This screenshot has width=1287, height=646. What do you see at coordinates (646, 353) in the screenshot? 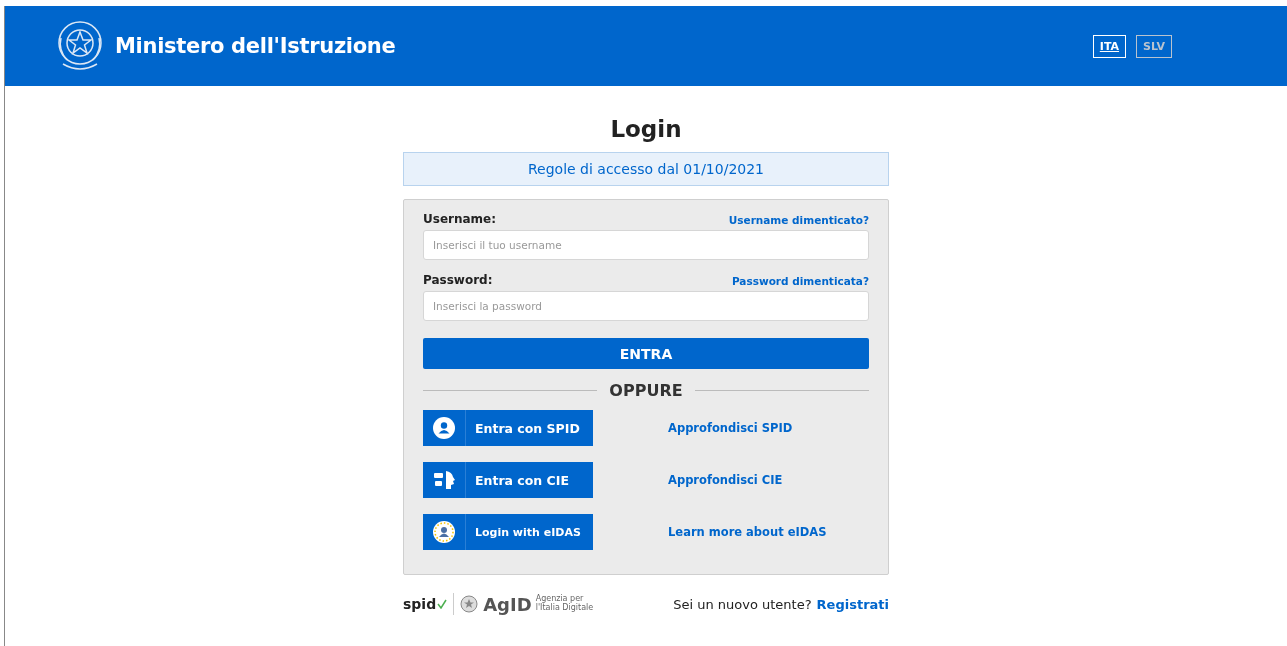
I see `login-button: ENTRA` at bounding box center [646, 353].